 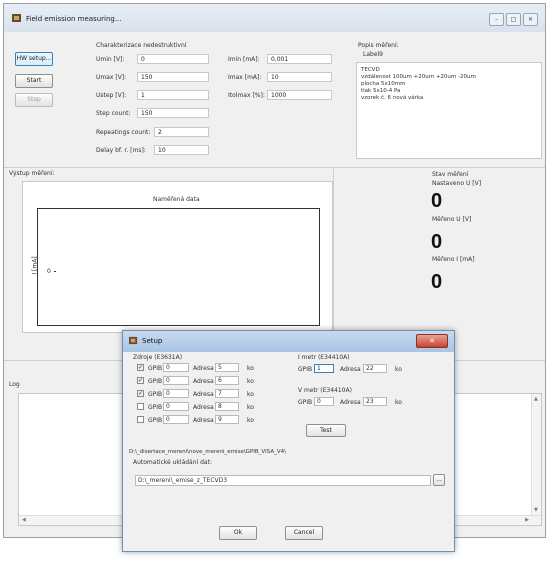 What do you see at coordinates (536, 459) in the screenshot?
I see `log-vertical-scrollbar: ▲ ▼` at bounding box center [536, 459].